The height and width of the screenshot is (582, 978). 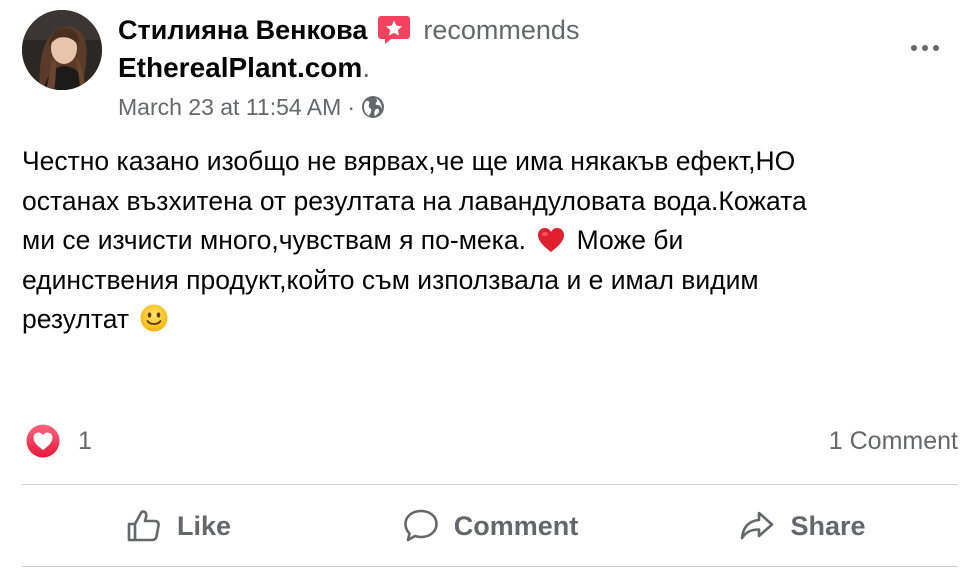 I want to click on post-body-line-part: ми се изчисти много,чувствам я по-мека., so click(x=278, y=240).